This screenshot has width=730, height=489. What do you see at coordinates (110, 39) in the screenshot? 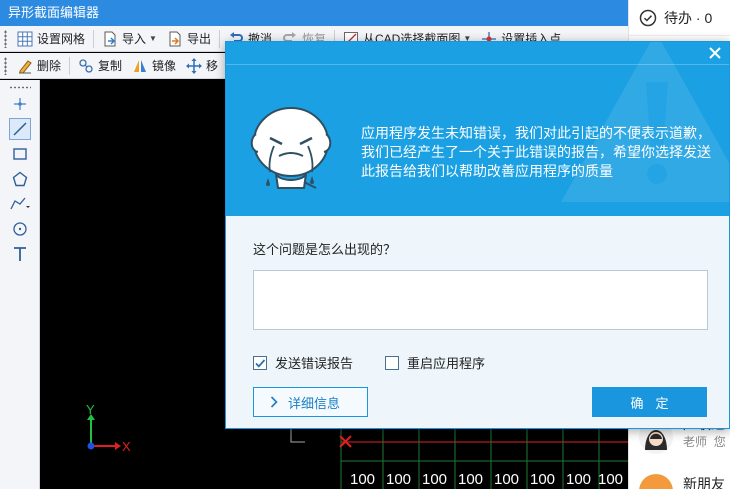
I see `import-icon` at bounding box center [110, 39].